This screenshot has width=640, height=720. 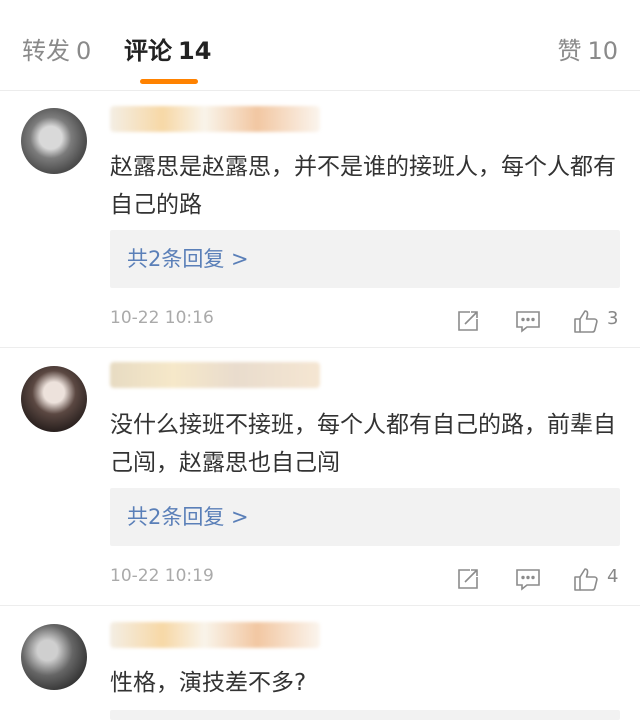 I want to click on tab-likes: 赞 10, so click(x=587, y=51).